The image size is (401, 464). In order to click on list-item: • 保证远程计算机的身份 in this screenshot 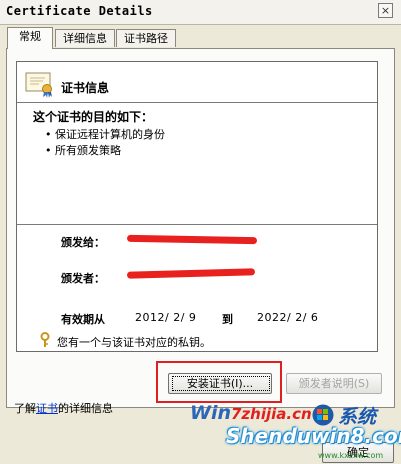, I will do `click(105, 134)`.